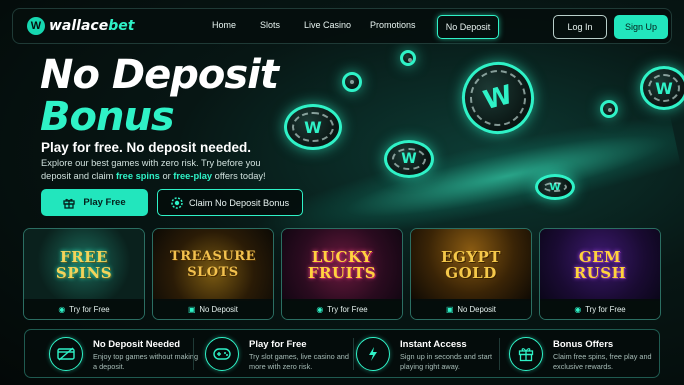 The image size is (684, 385). What do you see at coordinates (213, 264) in the screenshot?
I see `game-title: TREASURE SLOTS` at bounding box center [213, 264].